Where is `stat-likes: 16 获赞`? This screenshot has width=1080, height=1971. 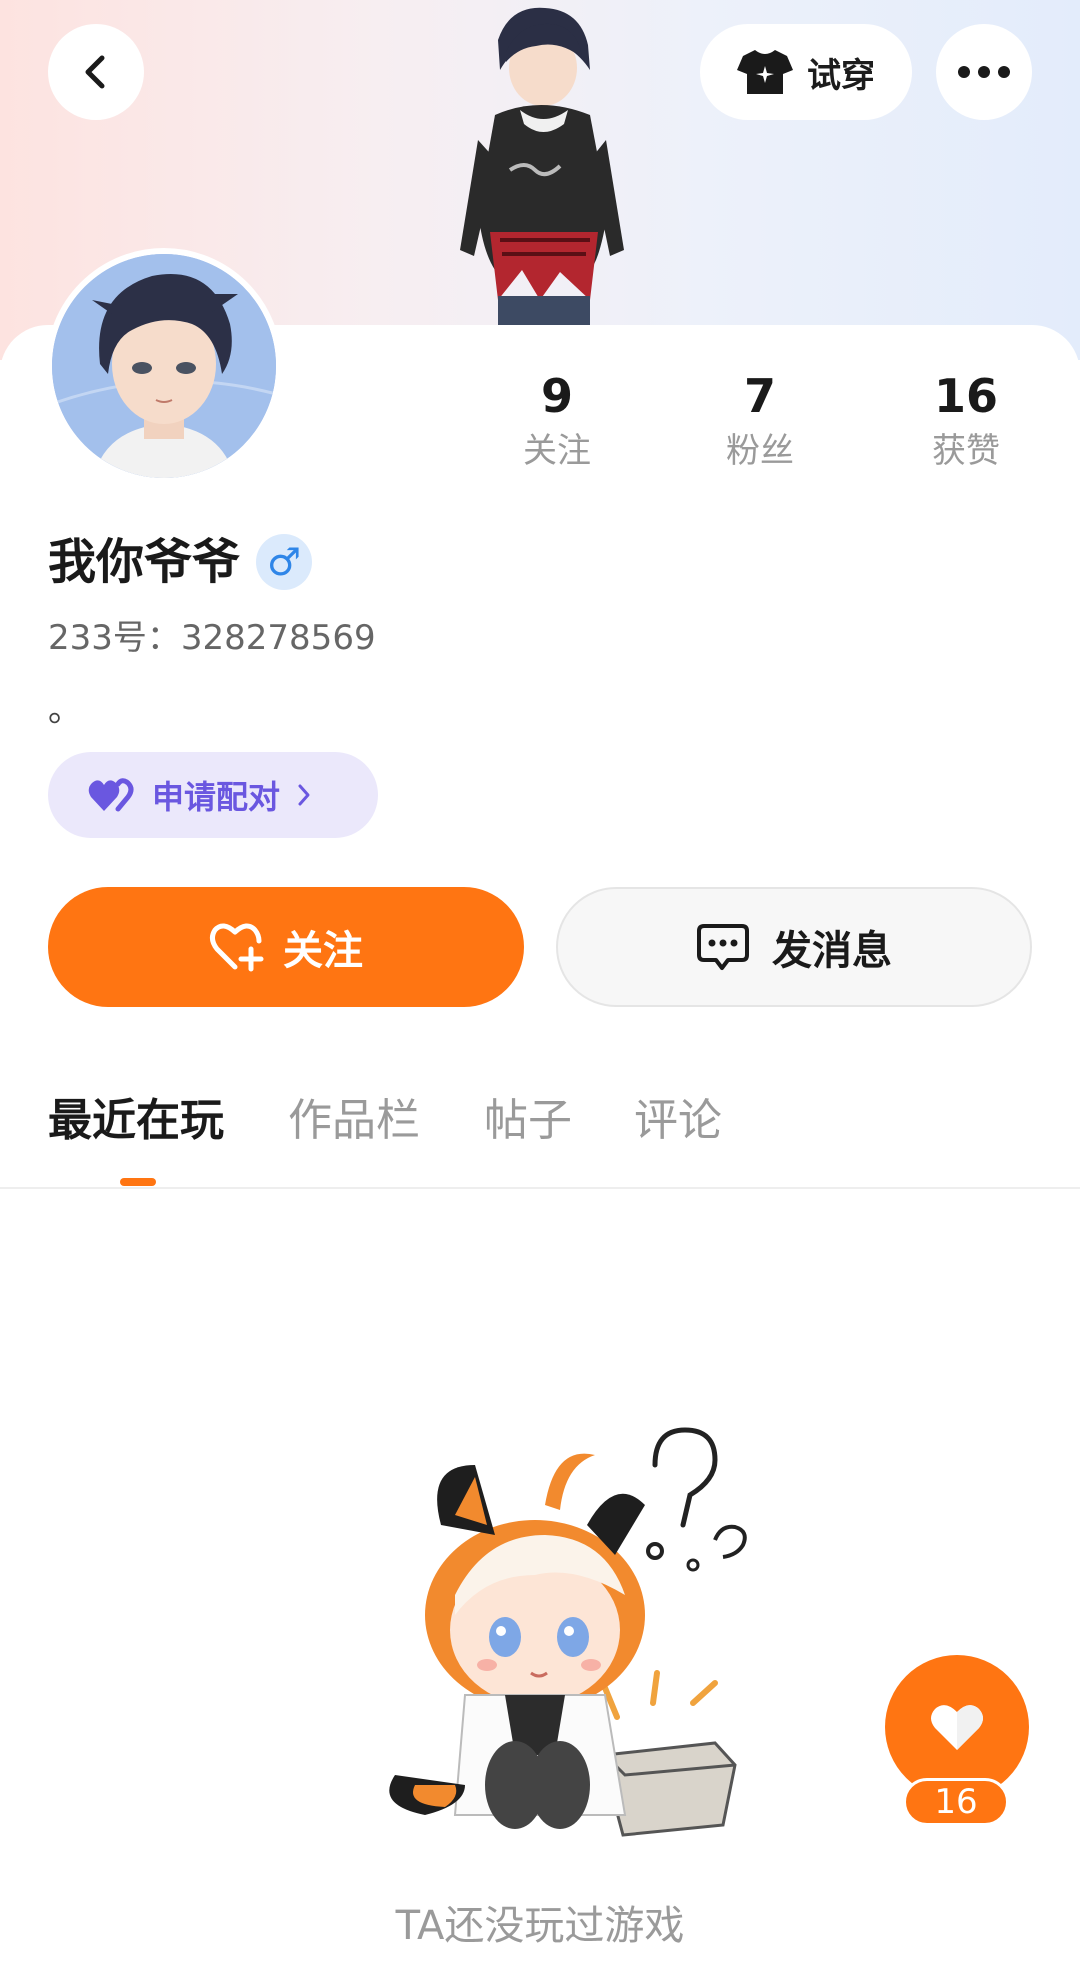
stat-likes: 16 获赞 is located at coordinates (966, 423).